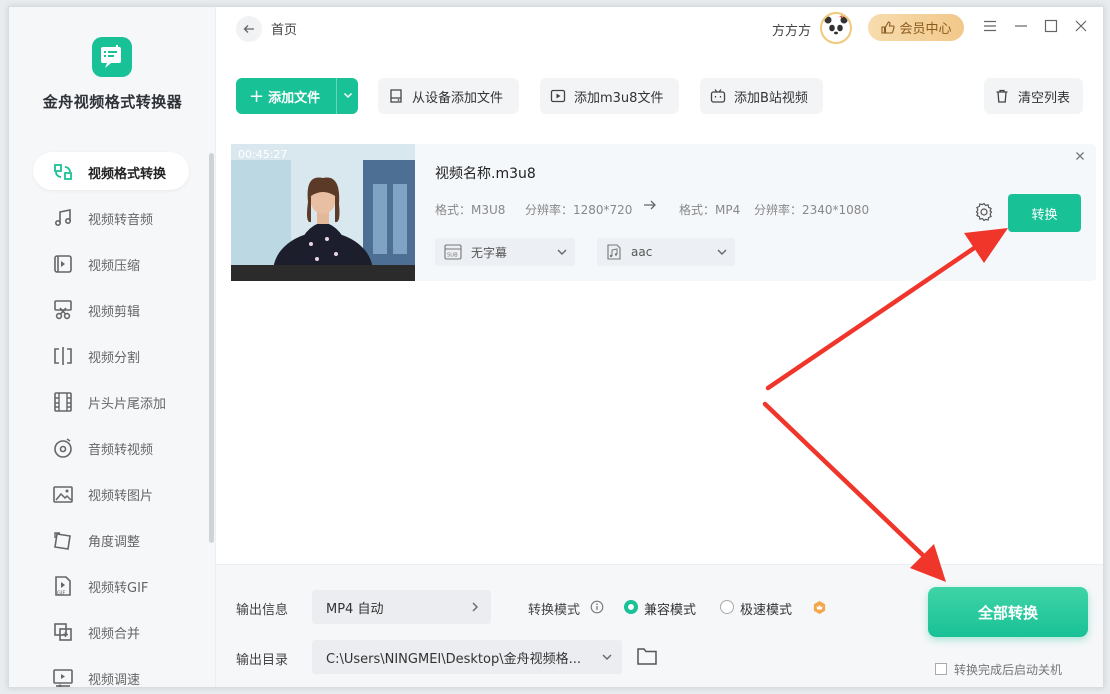 The width and height of the screenshot is (1110, 694). I want to click on svg-text: SUB, so click(452, 256).